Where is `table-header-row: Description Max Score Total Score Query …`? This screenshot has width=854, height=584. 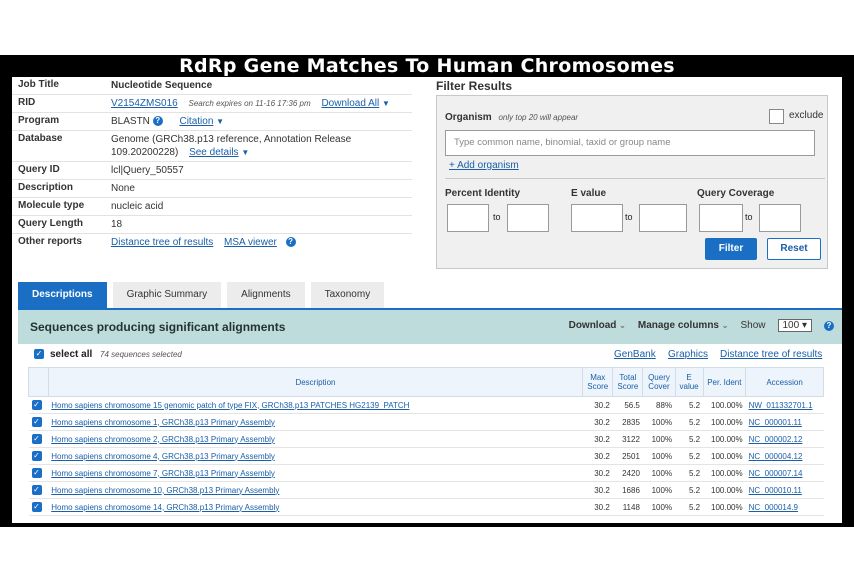
table-header-row: Description Max Score Total Score Query … is located at coordinates (426, 382).